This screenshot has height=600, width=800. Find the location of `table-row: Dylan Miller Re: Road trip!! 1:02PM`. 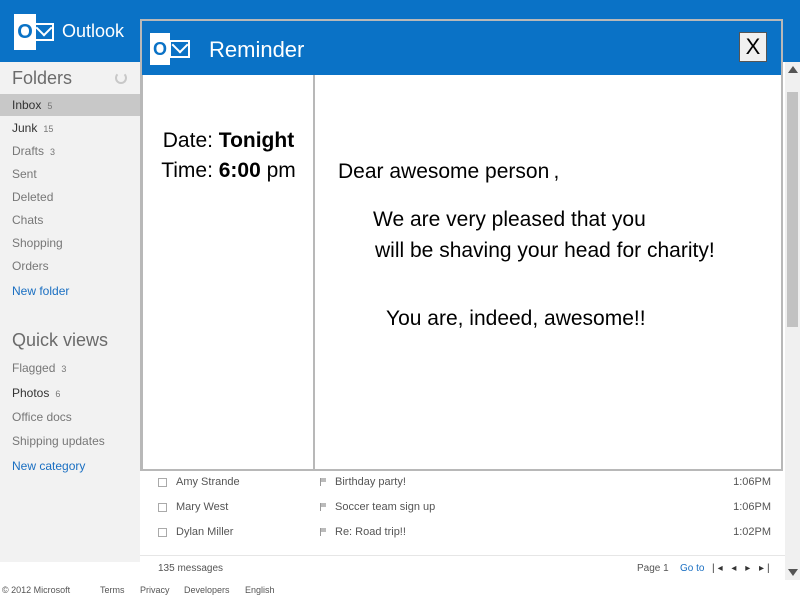

table-row: Dylan Miller Re: Road trip!! 1:02PM is located at coordinates (462, 532).